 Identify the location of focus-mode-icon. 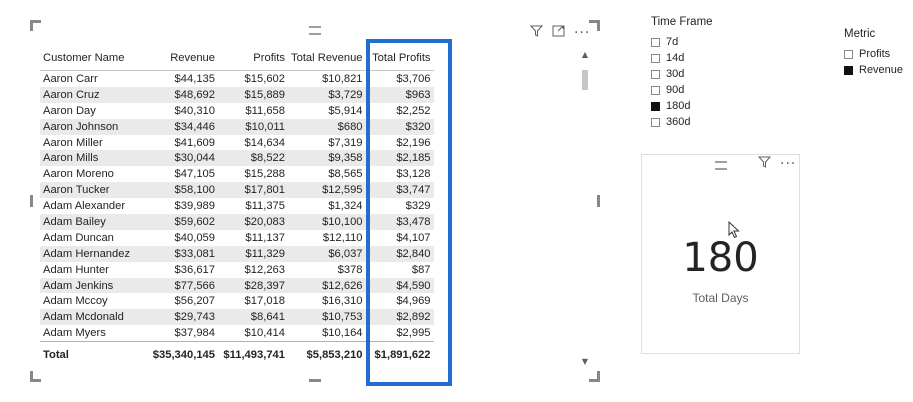
(558, 33).